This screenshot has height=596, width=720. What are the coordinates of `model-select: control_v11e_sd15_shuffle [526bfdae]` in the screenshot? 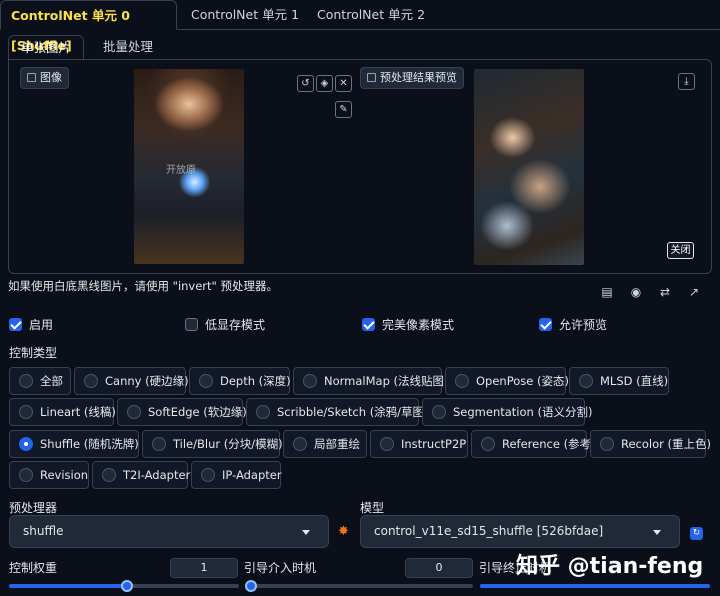 It's located at (520, 531).